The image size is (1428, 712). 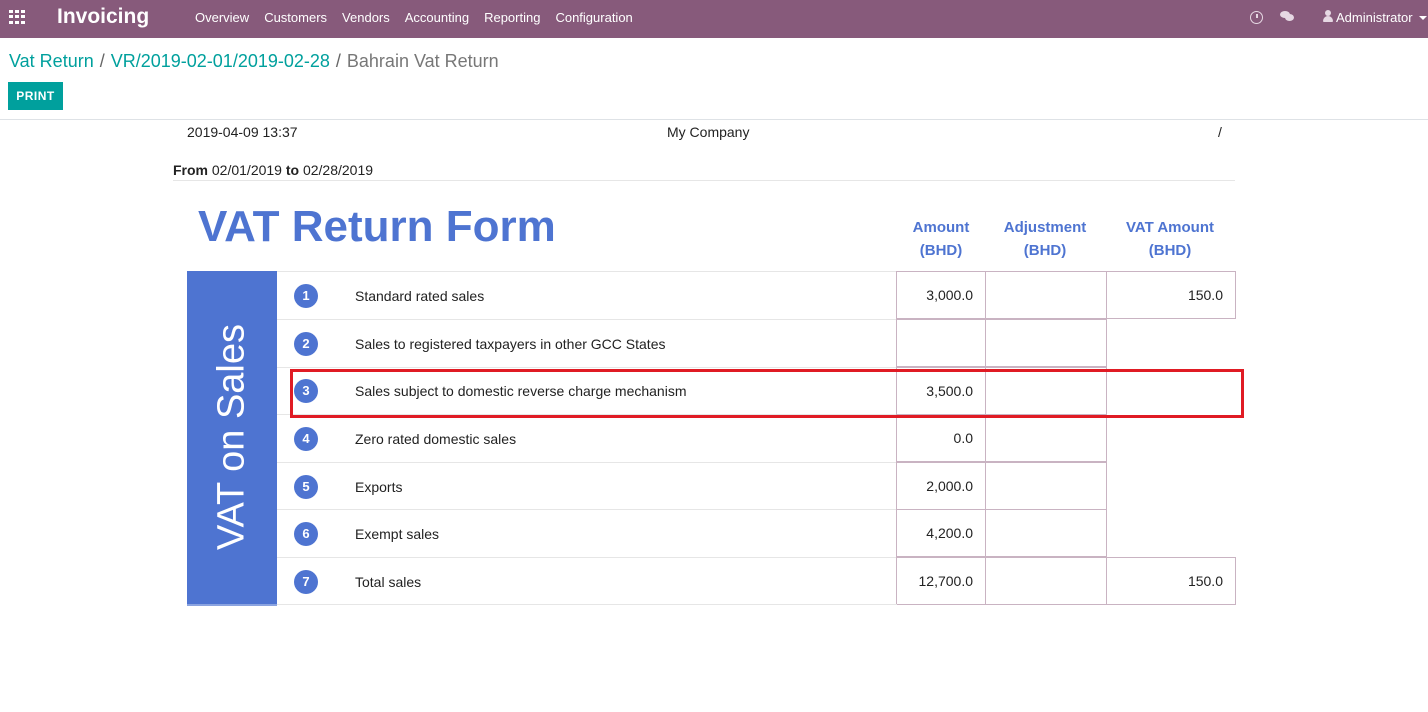 I want to click on app-title: Invoicing, so click(x=103, y=17).